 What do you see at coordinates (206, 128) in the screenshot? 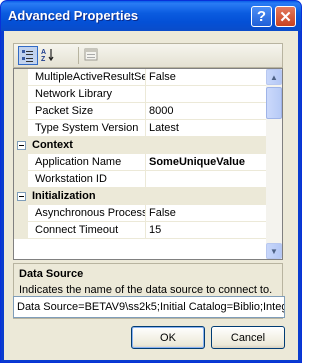
I see `property-value: Latest` at bounding box center [206, 128].